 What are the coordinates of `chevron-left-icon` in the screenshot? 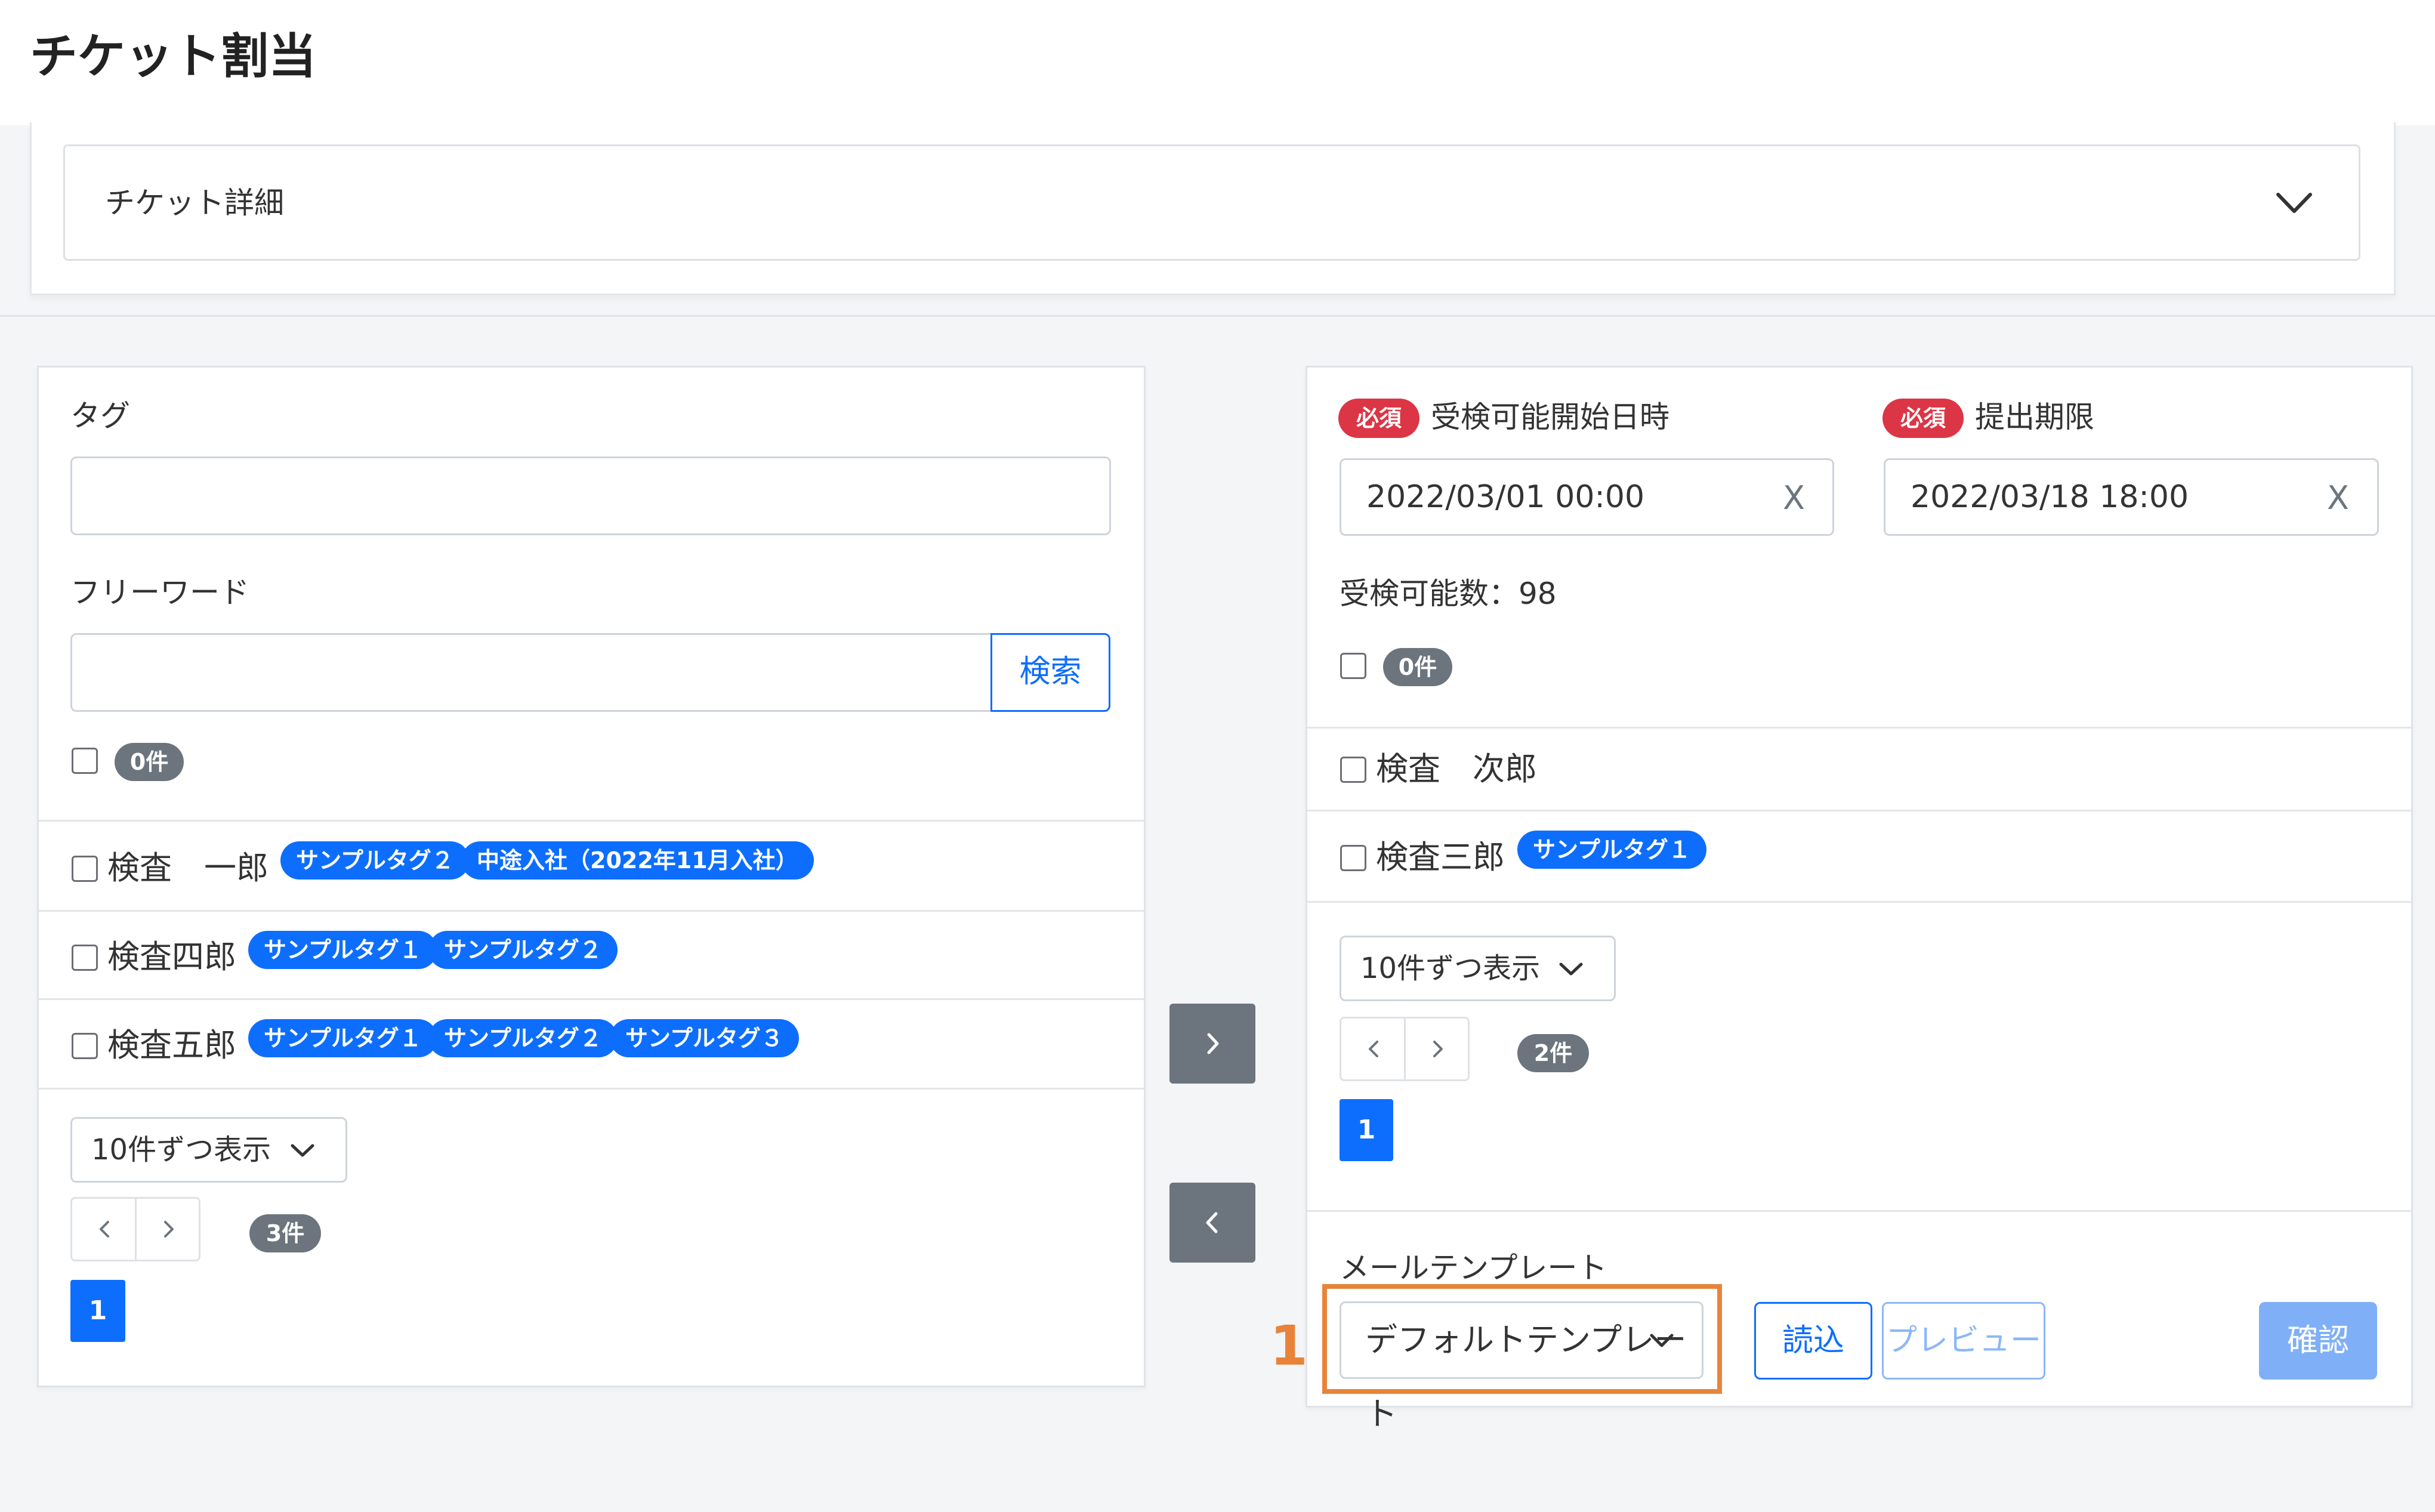 It's located at (1212, 1222).